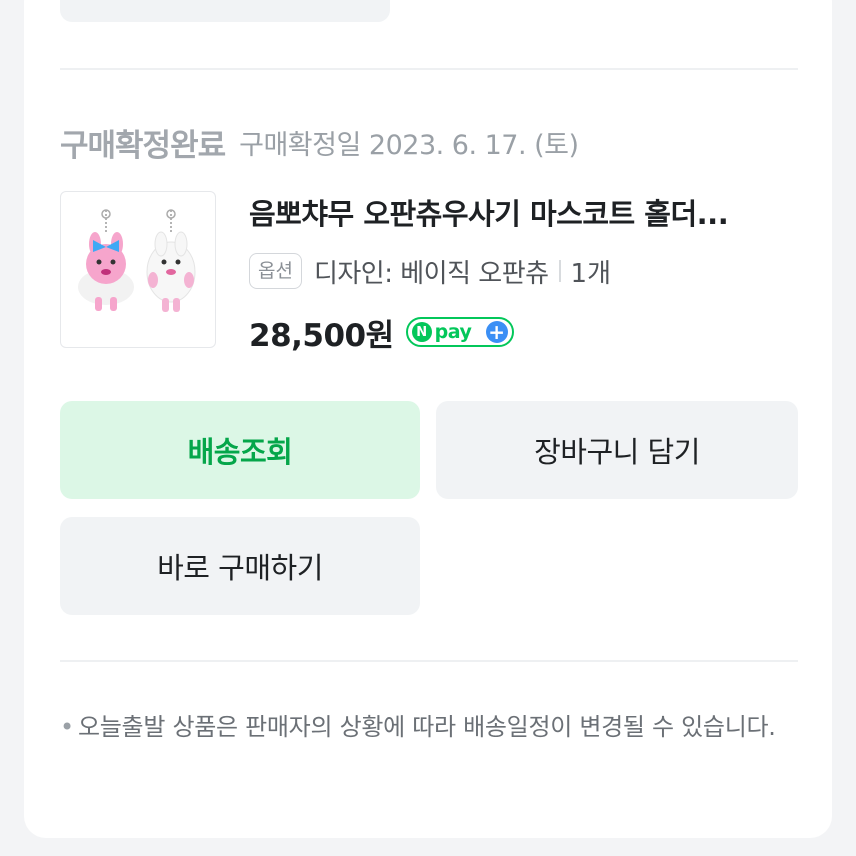  I want to click on npay-plus-badge: N pay +, so click(459, 332).